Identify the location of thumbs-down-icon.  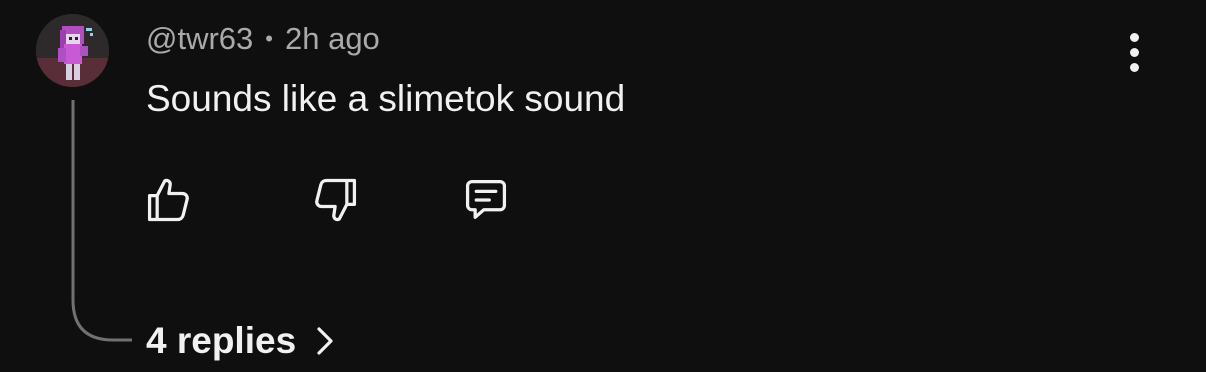
(336, 200).